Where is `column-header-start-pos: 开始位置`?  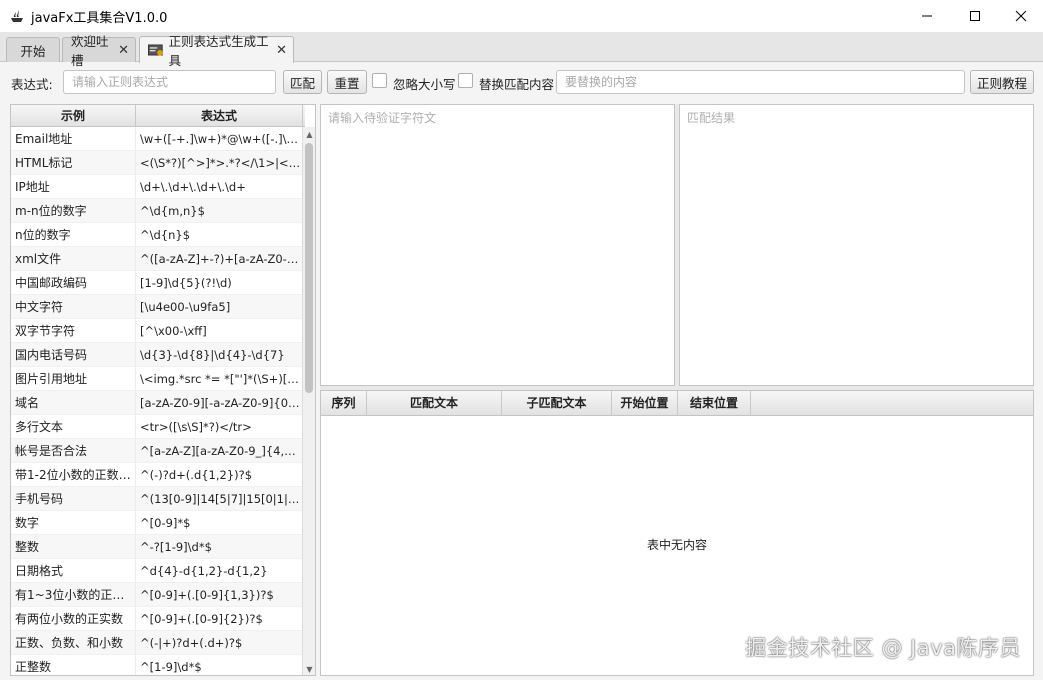 column-header-start-pos: 开始位置 is located at coordinates (645, 403).